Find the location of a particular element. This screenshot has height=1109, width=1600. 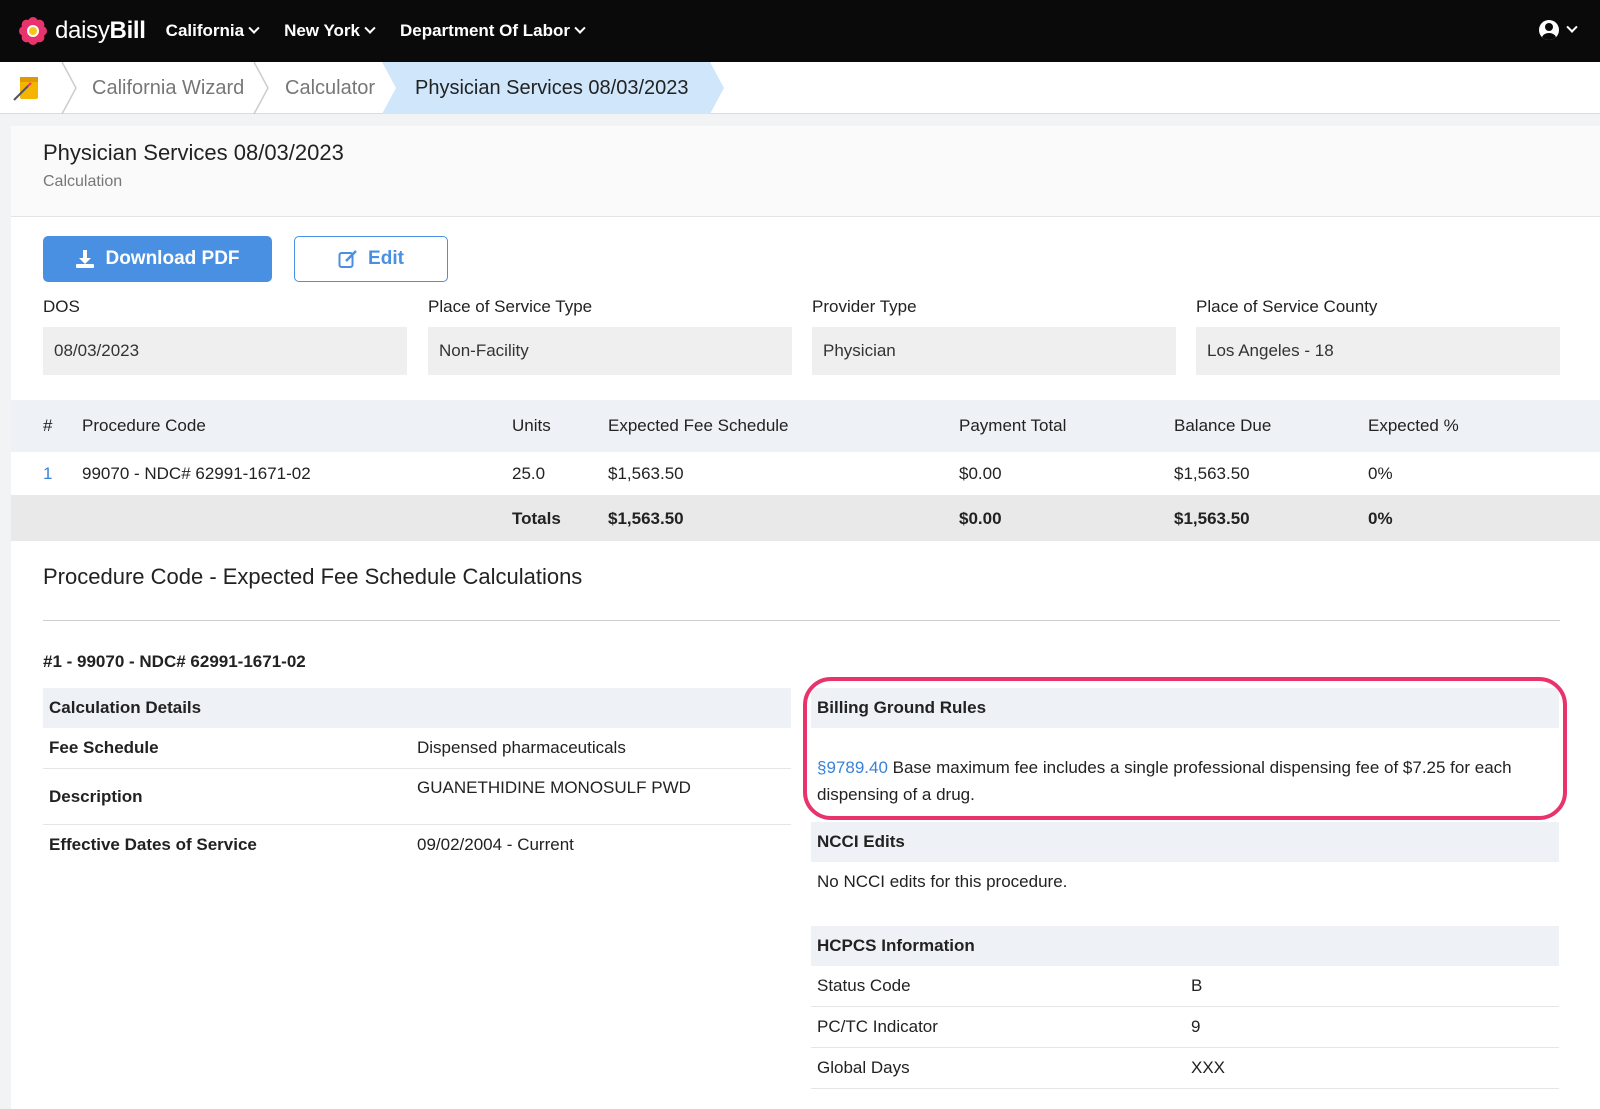

breadcrumb-california-wizard: California Wizard is located at coordinates (168, 88).